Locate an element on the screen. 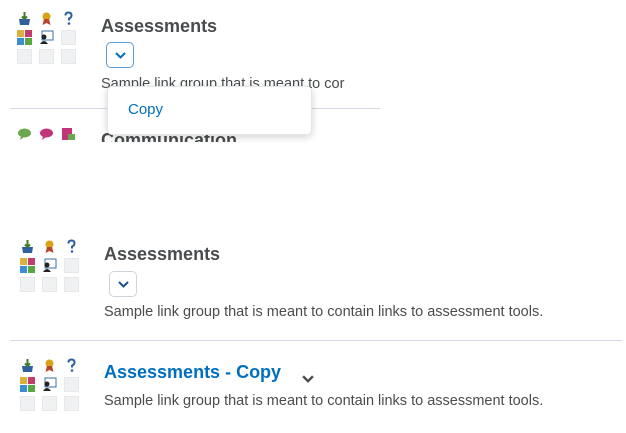 The width and height of the screenshot is (626, 433). chat-document-icon is located at coordinates (68, 134).